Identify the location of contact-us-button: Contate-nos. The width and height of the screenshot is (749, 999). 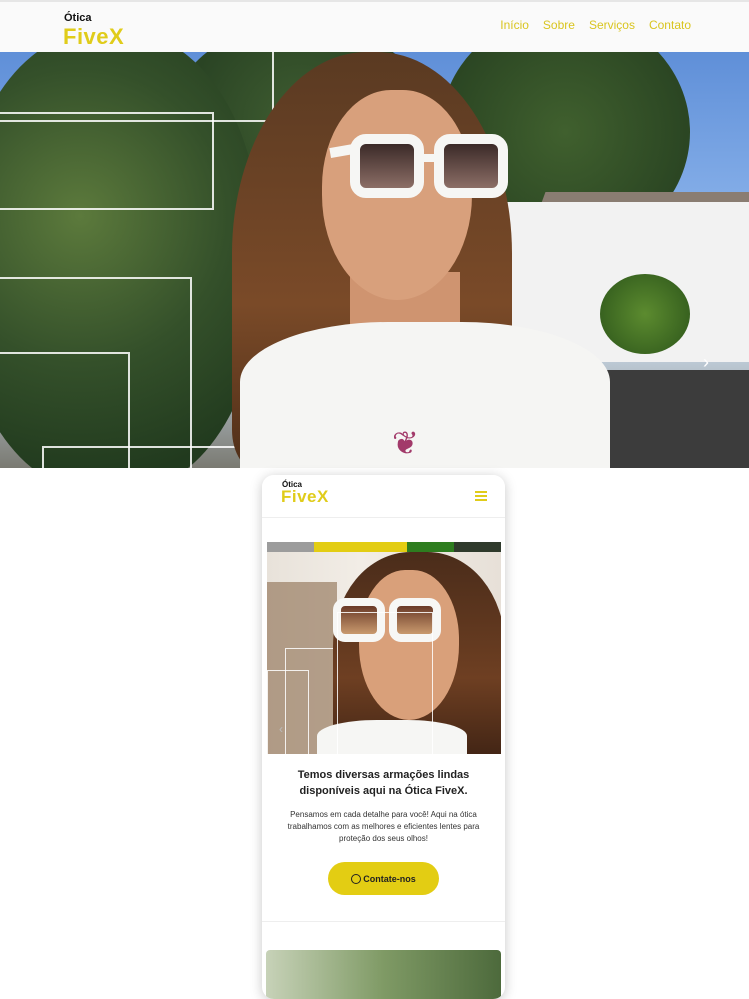
(383, 878).